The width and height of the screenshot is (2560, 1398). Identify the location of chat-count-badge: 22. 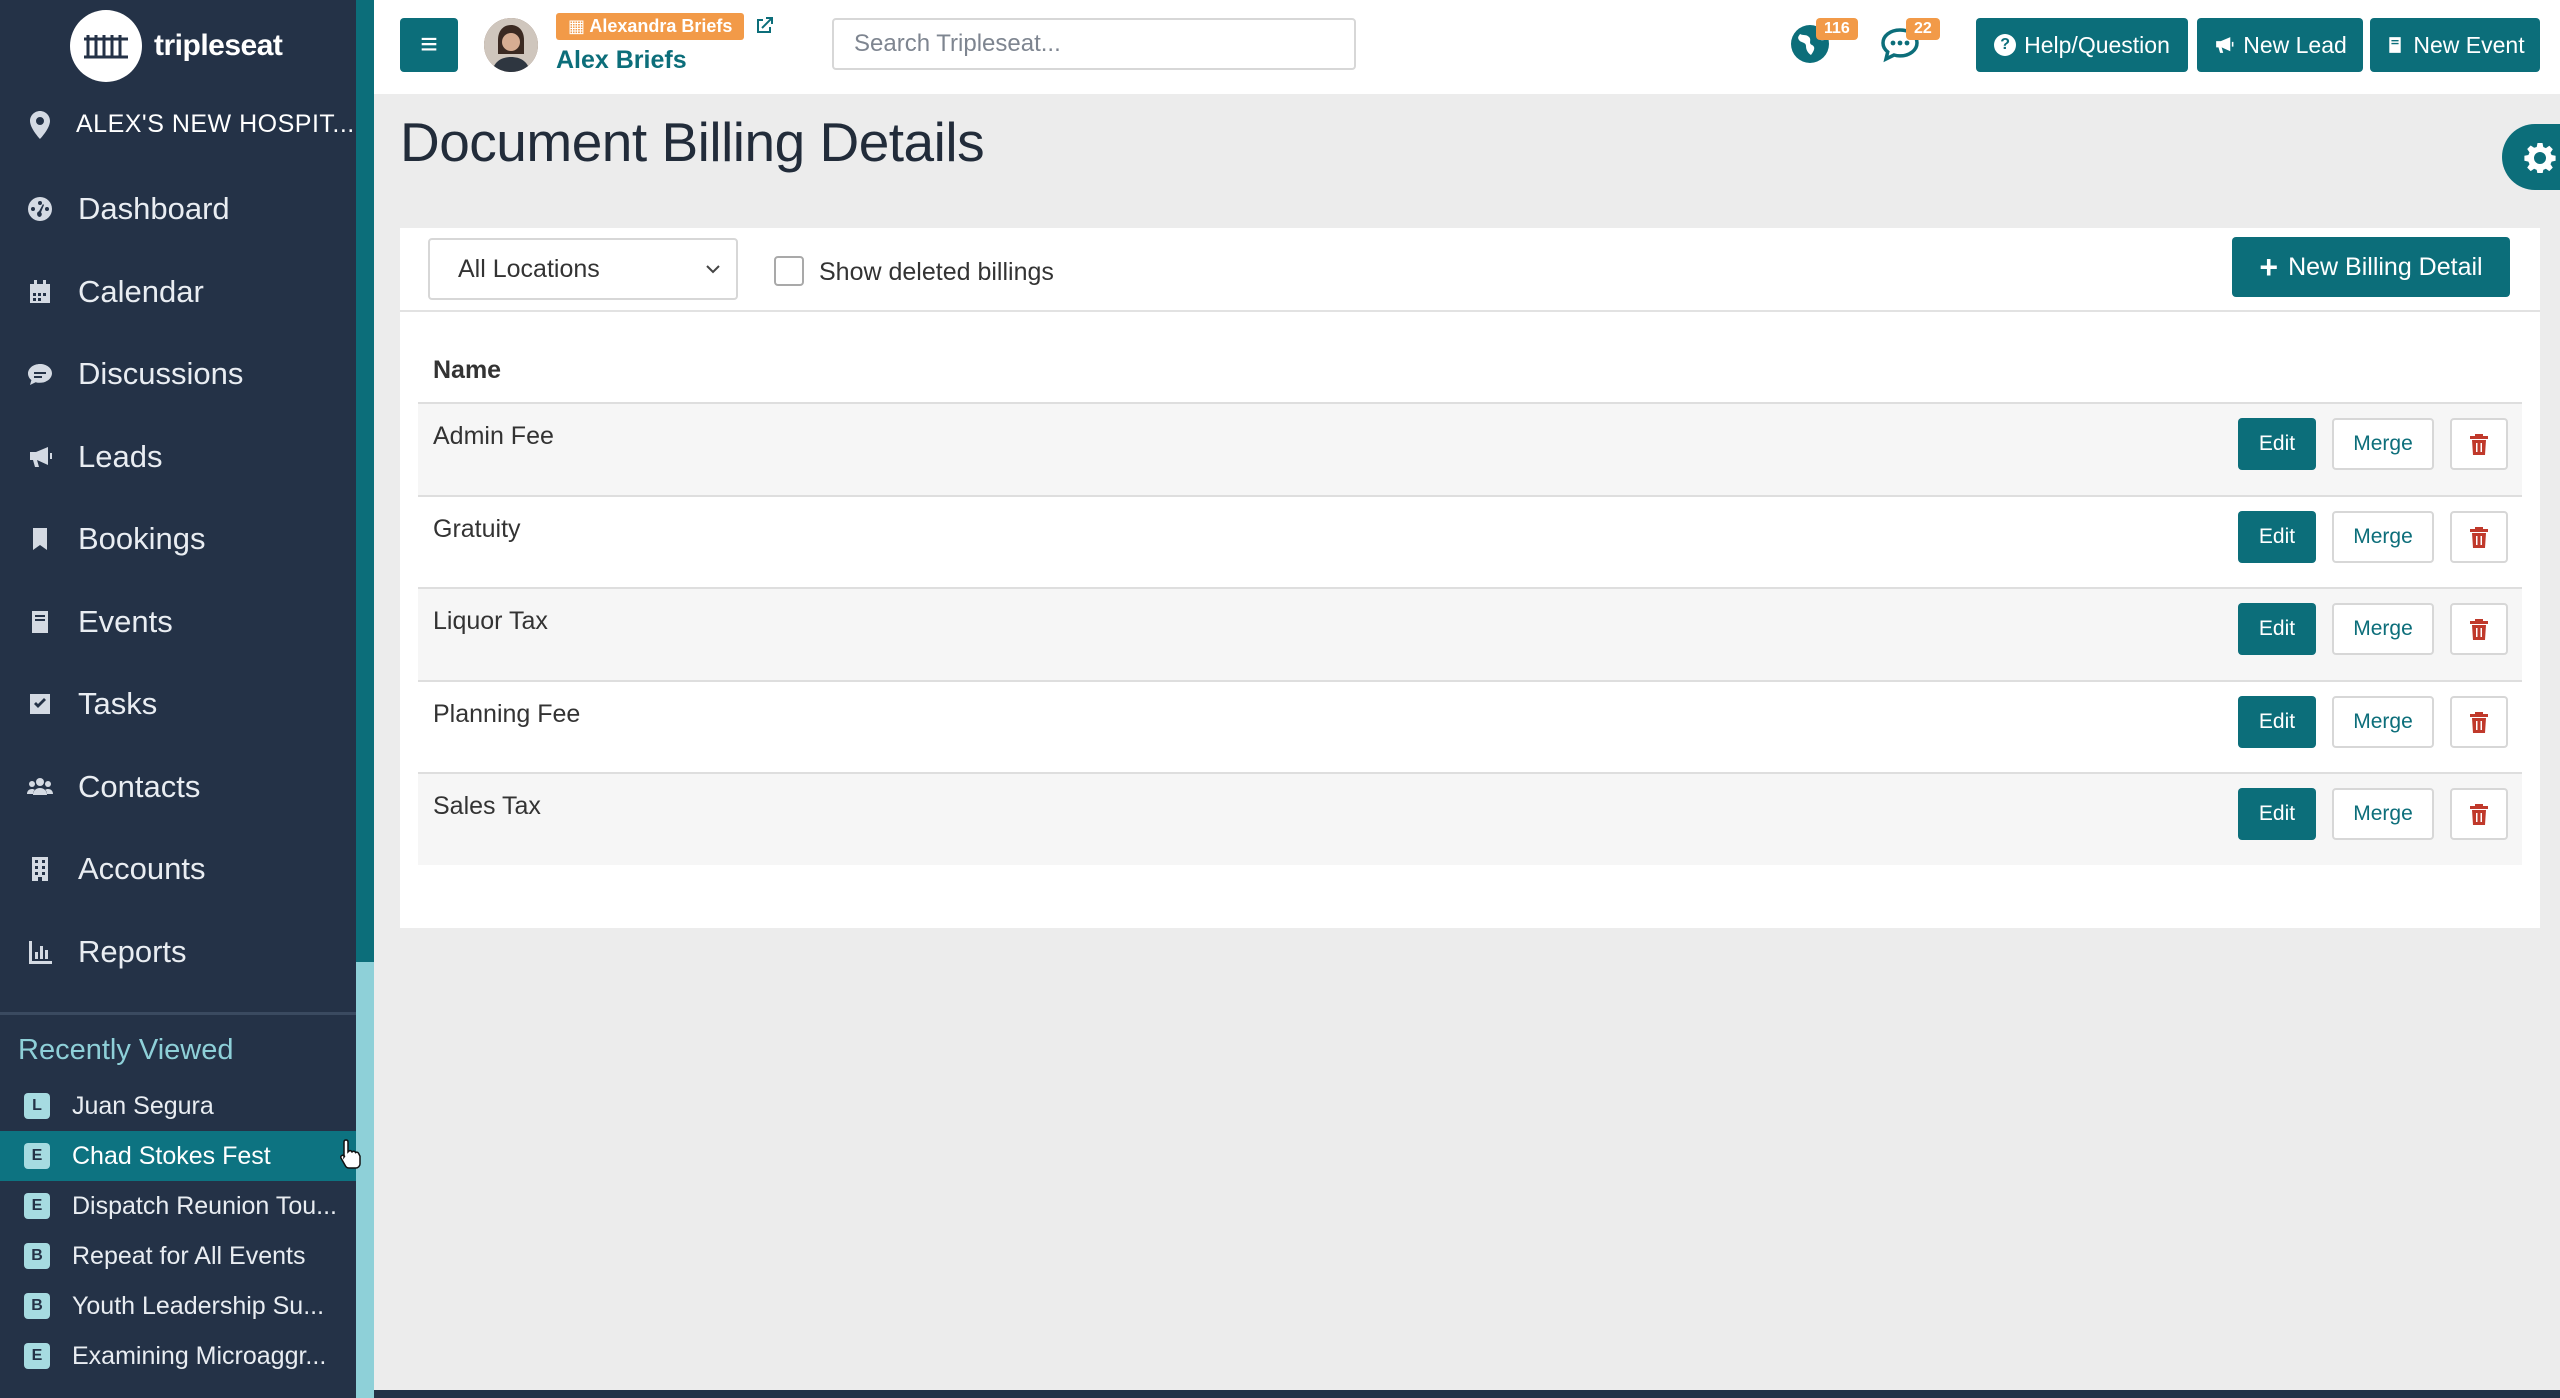
(1923, 29).